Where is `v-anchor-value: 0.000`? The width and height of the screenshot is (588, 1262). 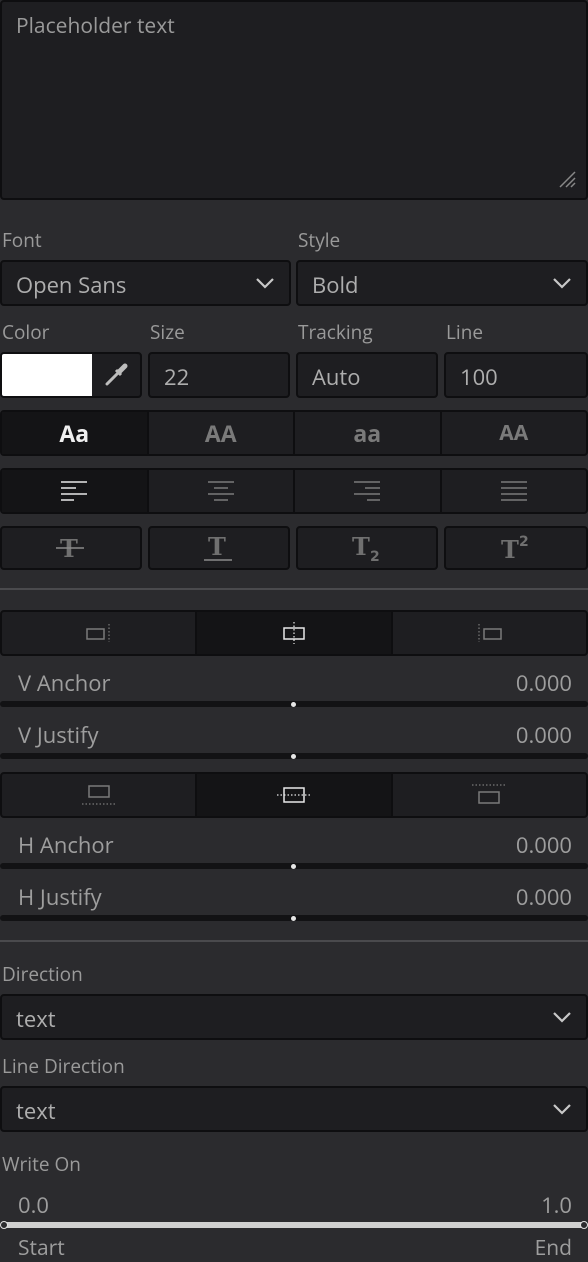
v-anchor-value: 0.000 is located at coordinates (544, 683).